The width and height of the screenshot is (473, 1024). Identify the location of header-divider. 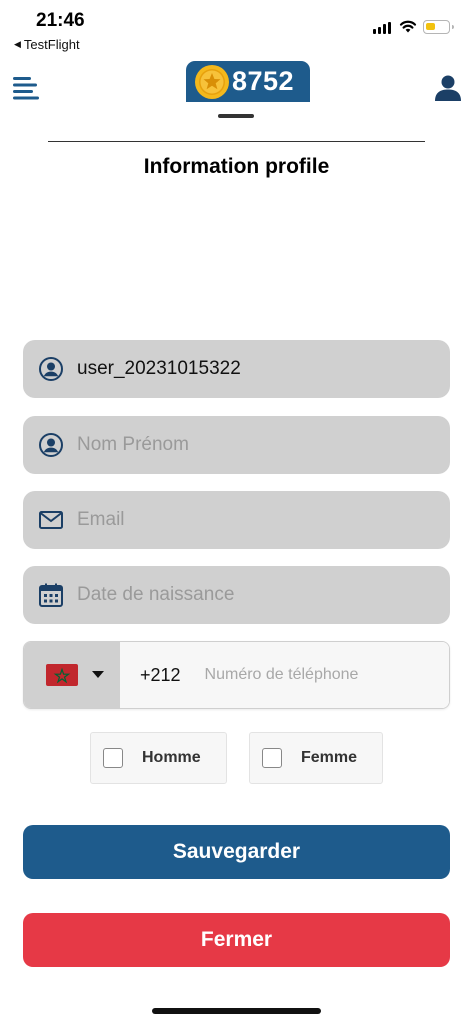
(236, 141).